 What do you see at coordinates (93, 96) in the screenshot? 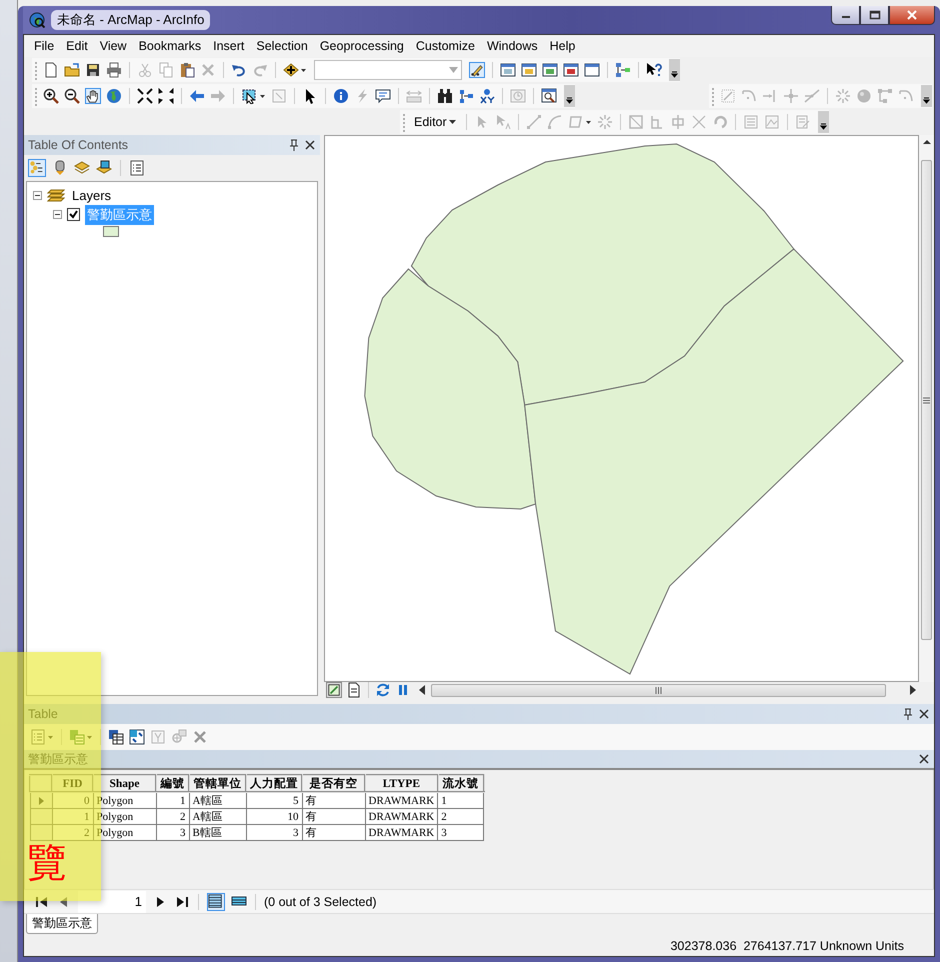
I see `pan-hand-icon` at bounding box center [93, 96].